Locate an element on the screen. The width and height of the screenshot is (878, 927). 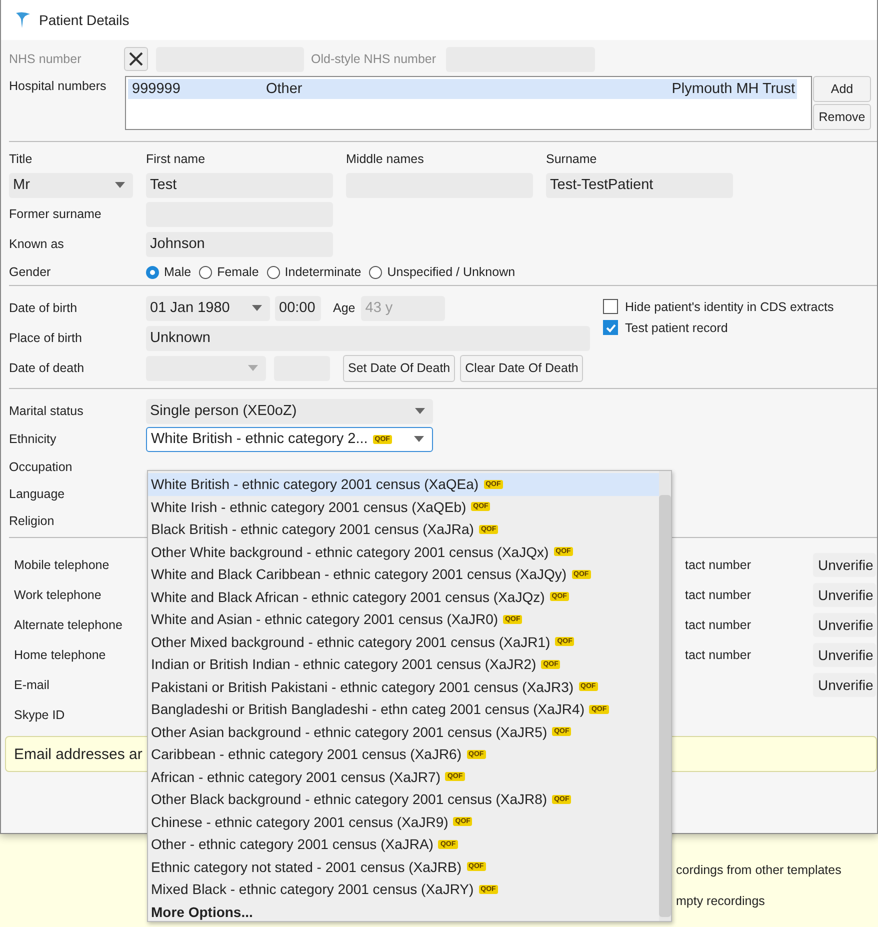
field-label: Known as is located at coordinates (37, 244).